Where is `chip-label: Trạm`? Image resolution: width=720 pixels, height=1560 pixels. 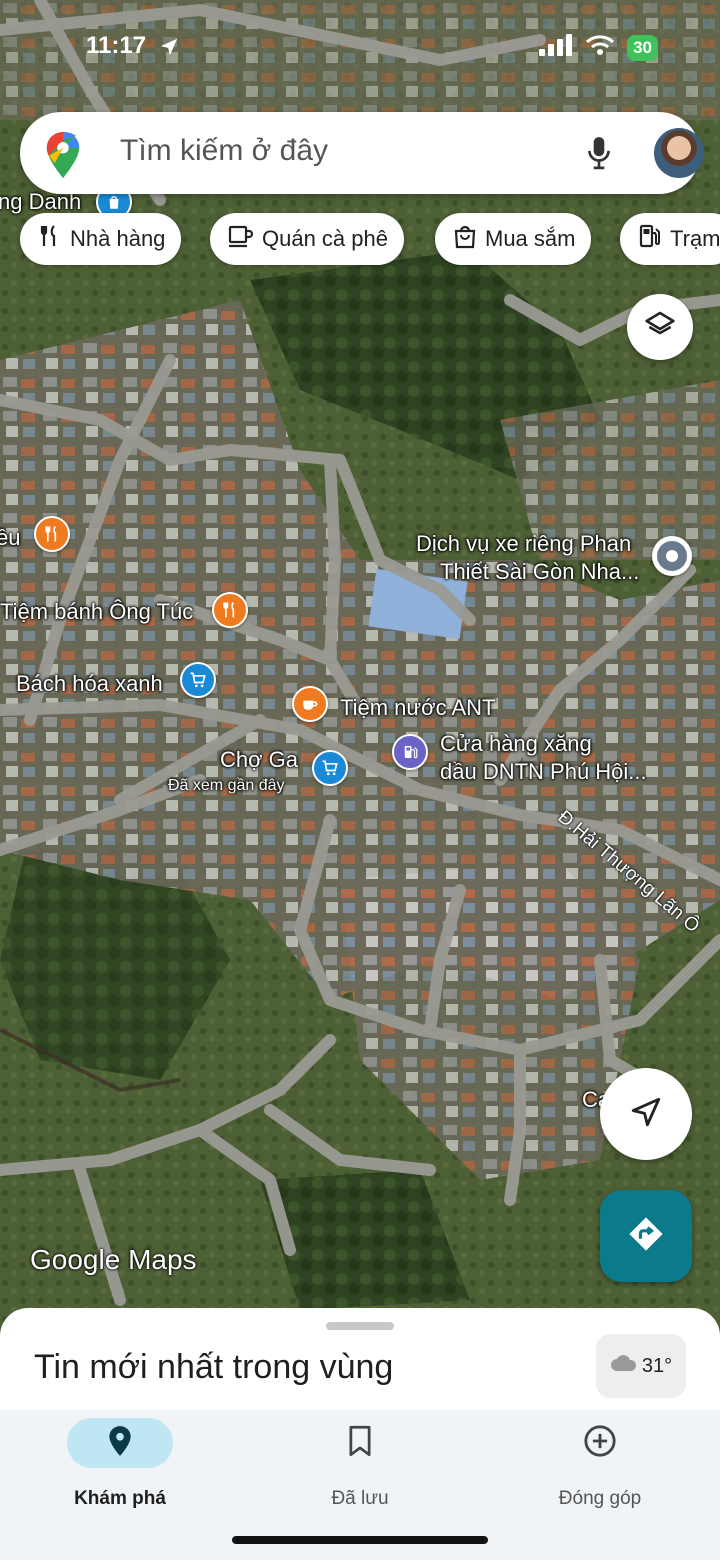
chip-label: Trạm is located at coordinates (695, 238).